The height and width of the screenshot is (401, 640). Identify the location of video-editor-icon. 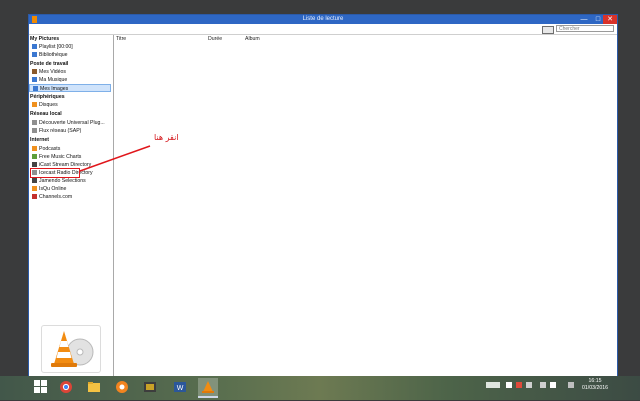
(150, 387).